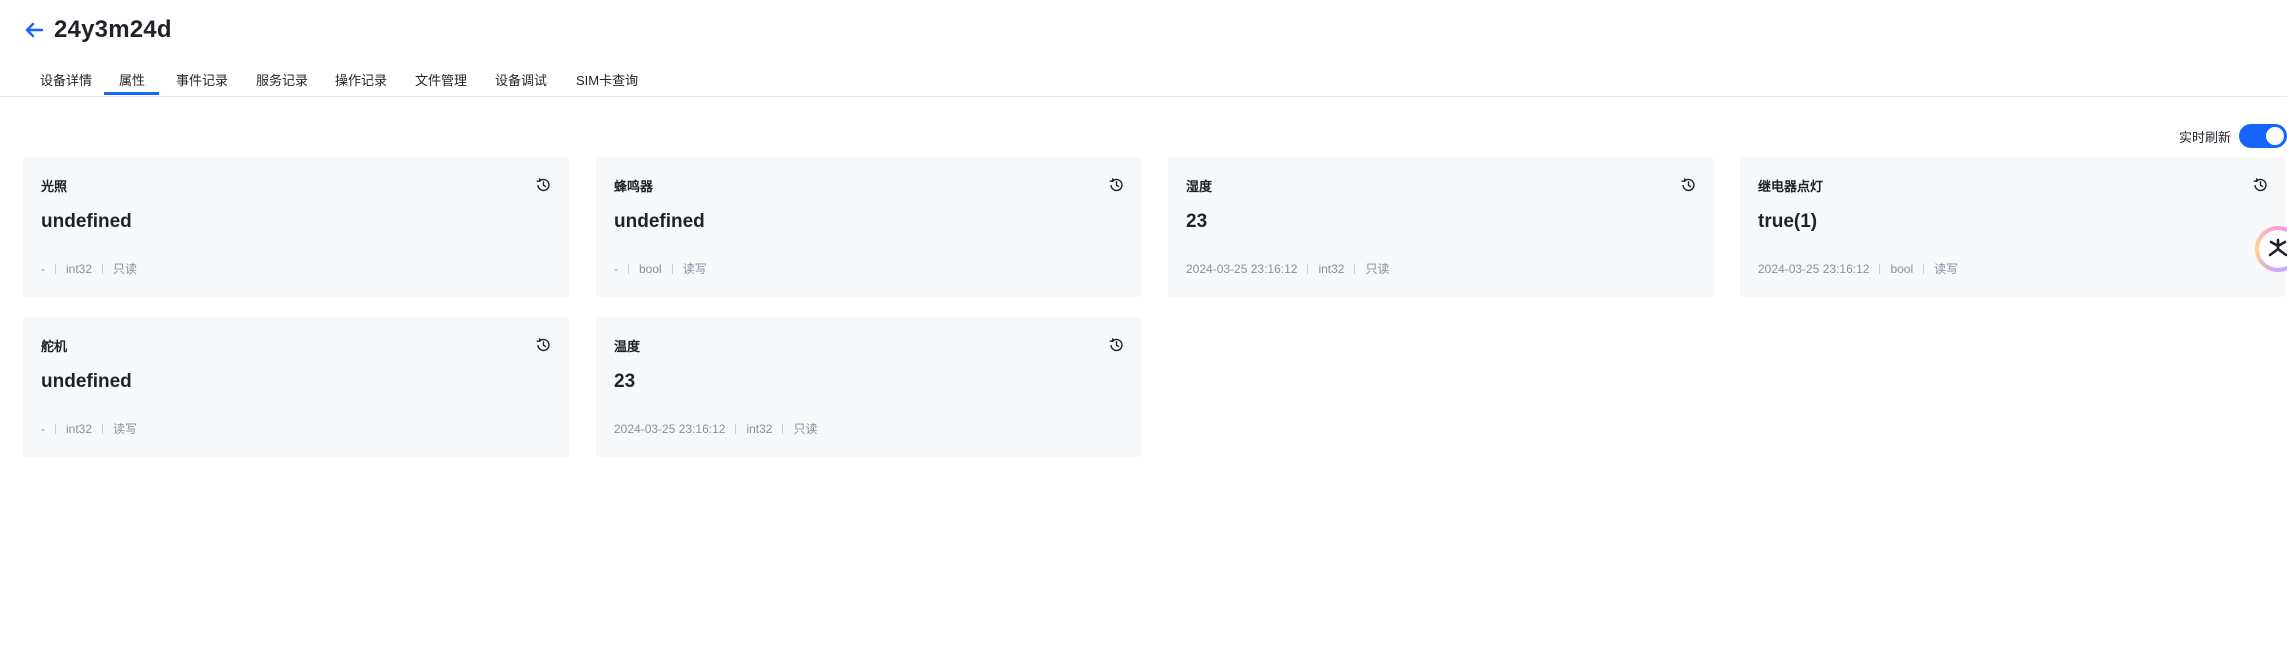 The width and height of the screenshot is (2287, 656). What do you see at coordinates (2263, 136) in the screenshot?
I see `realtime-refresh-toggle` at bounding box center [2263, 136].